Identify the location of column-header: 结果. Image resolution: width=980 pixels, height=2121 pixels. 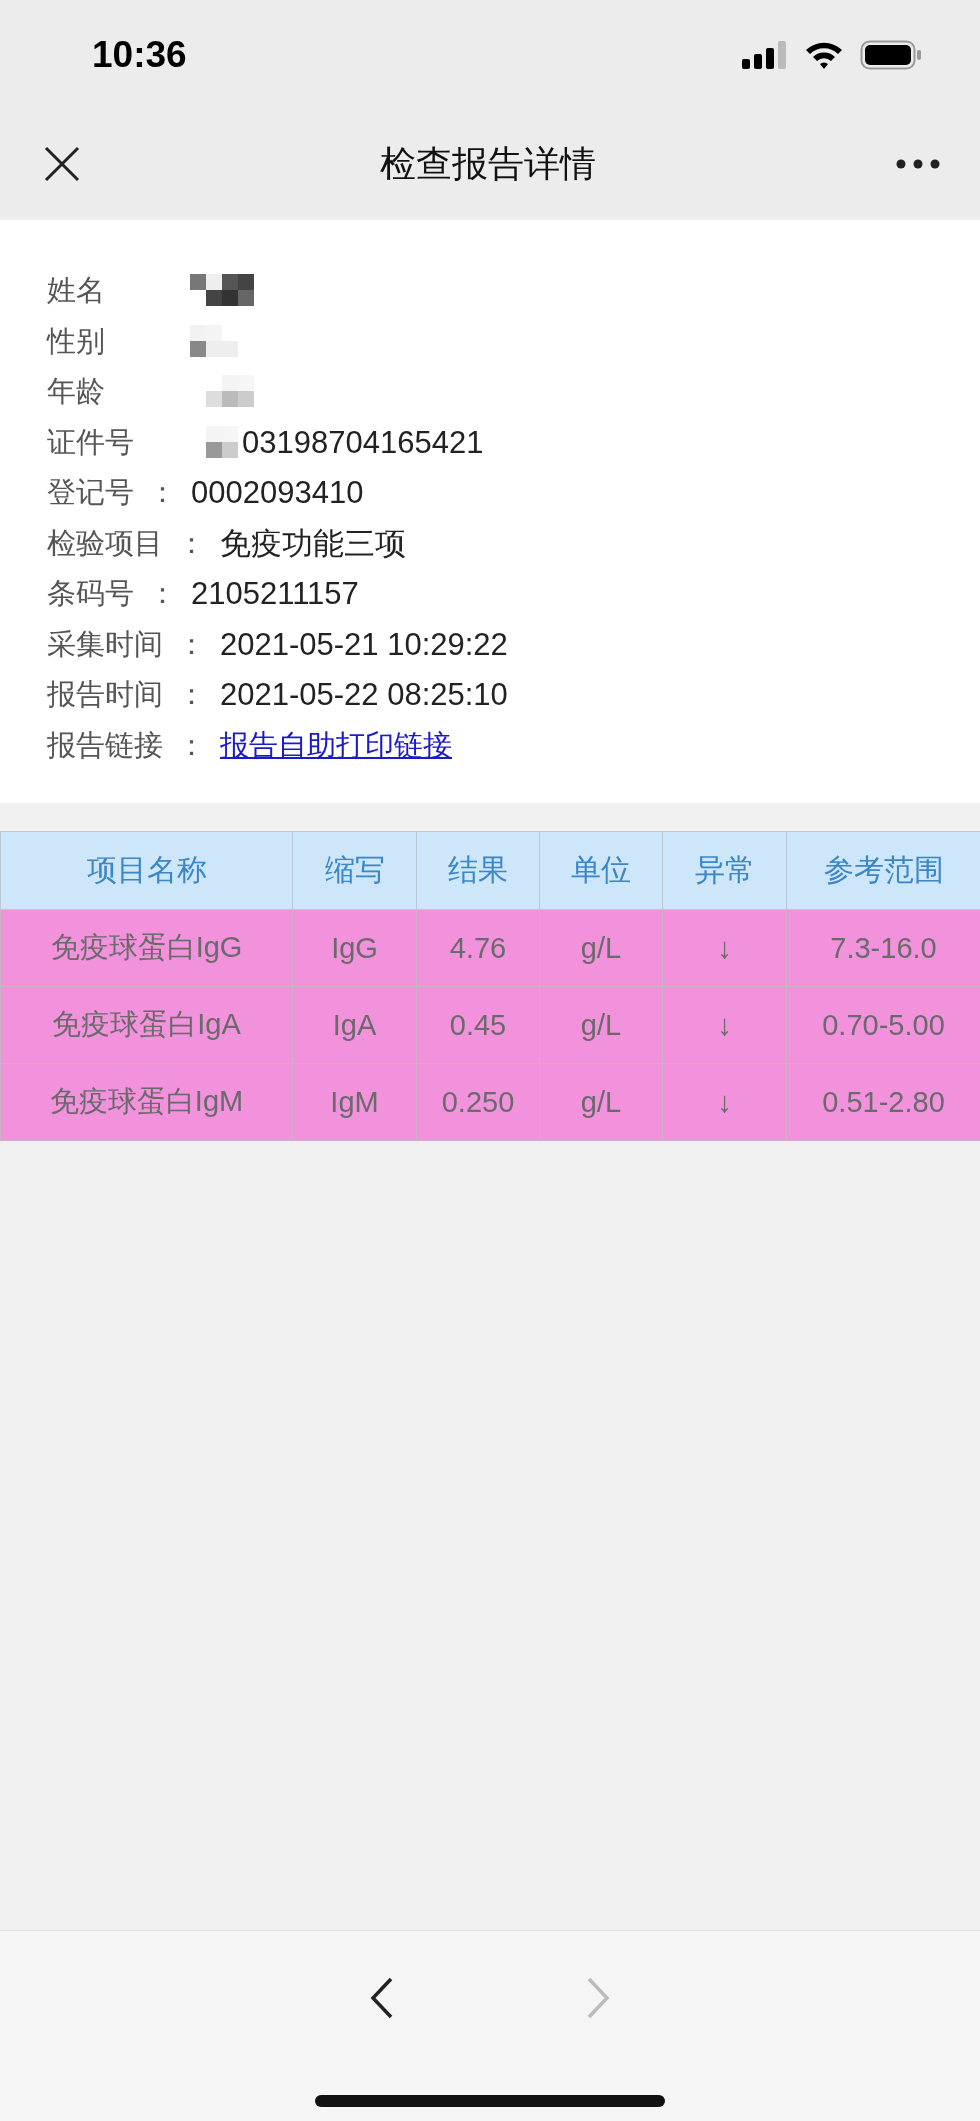
(478, 870).